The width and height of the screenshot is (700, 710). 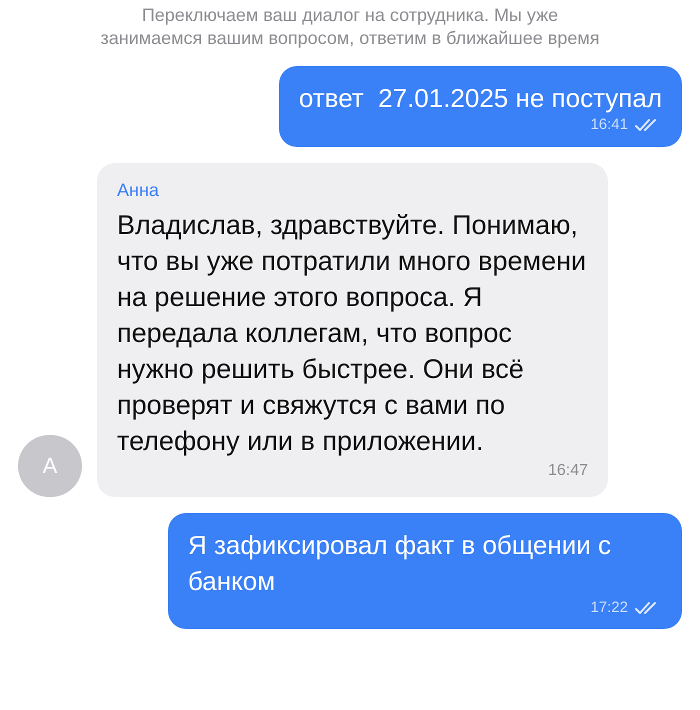 I want to click on message-text: Я зафиксировал факт в общении с банком, so click(x=400, y=563).